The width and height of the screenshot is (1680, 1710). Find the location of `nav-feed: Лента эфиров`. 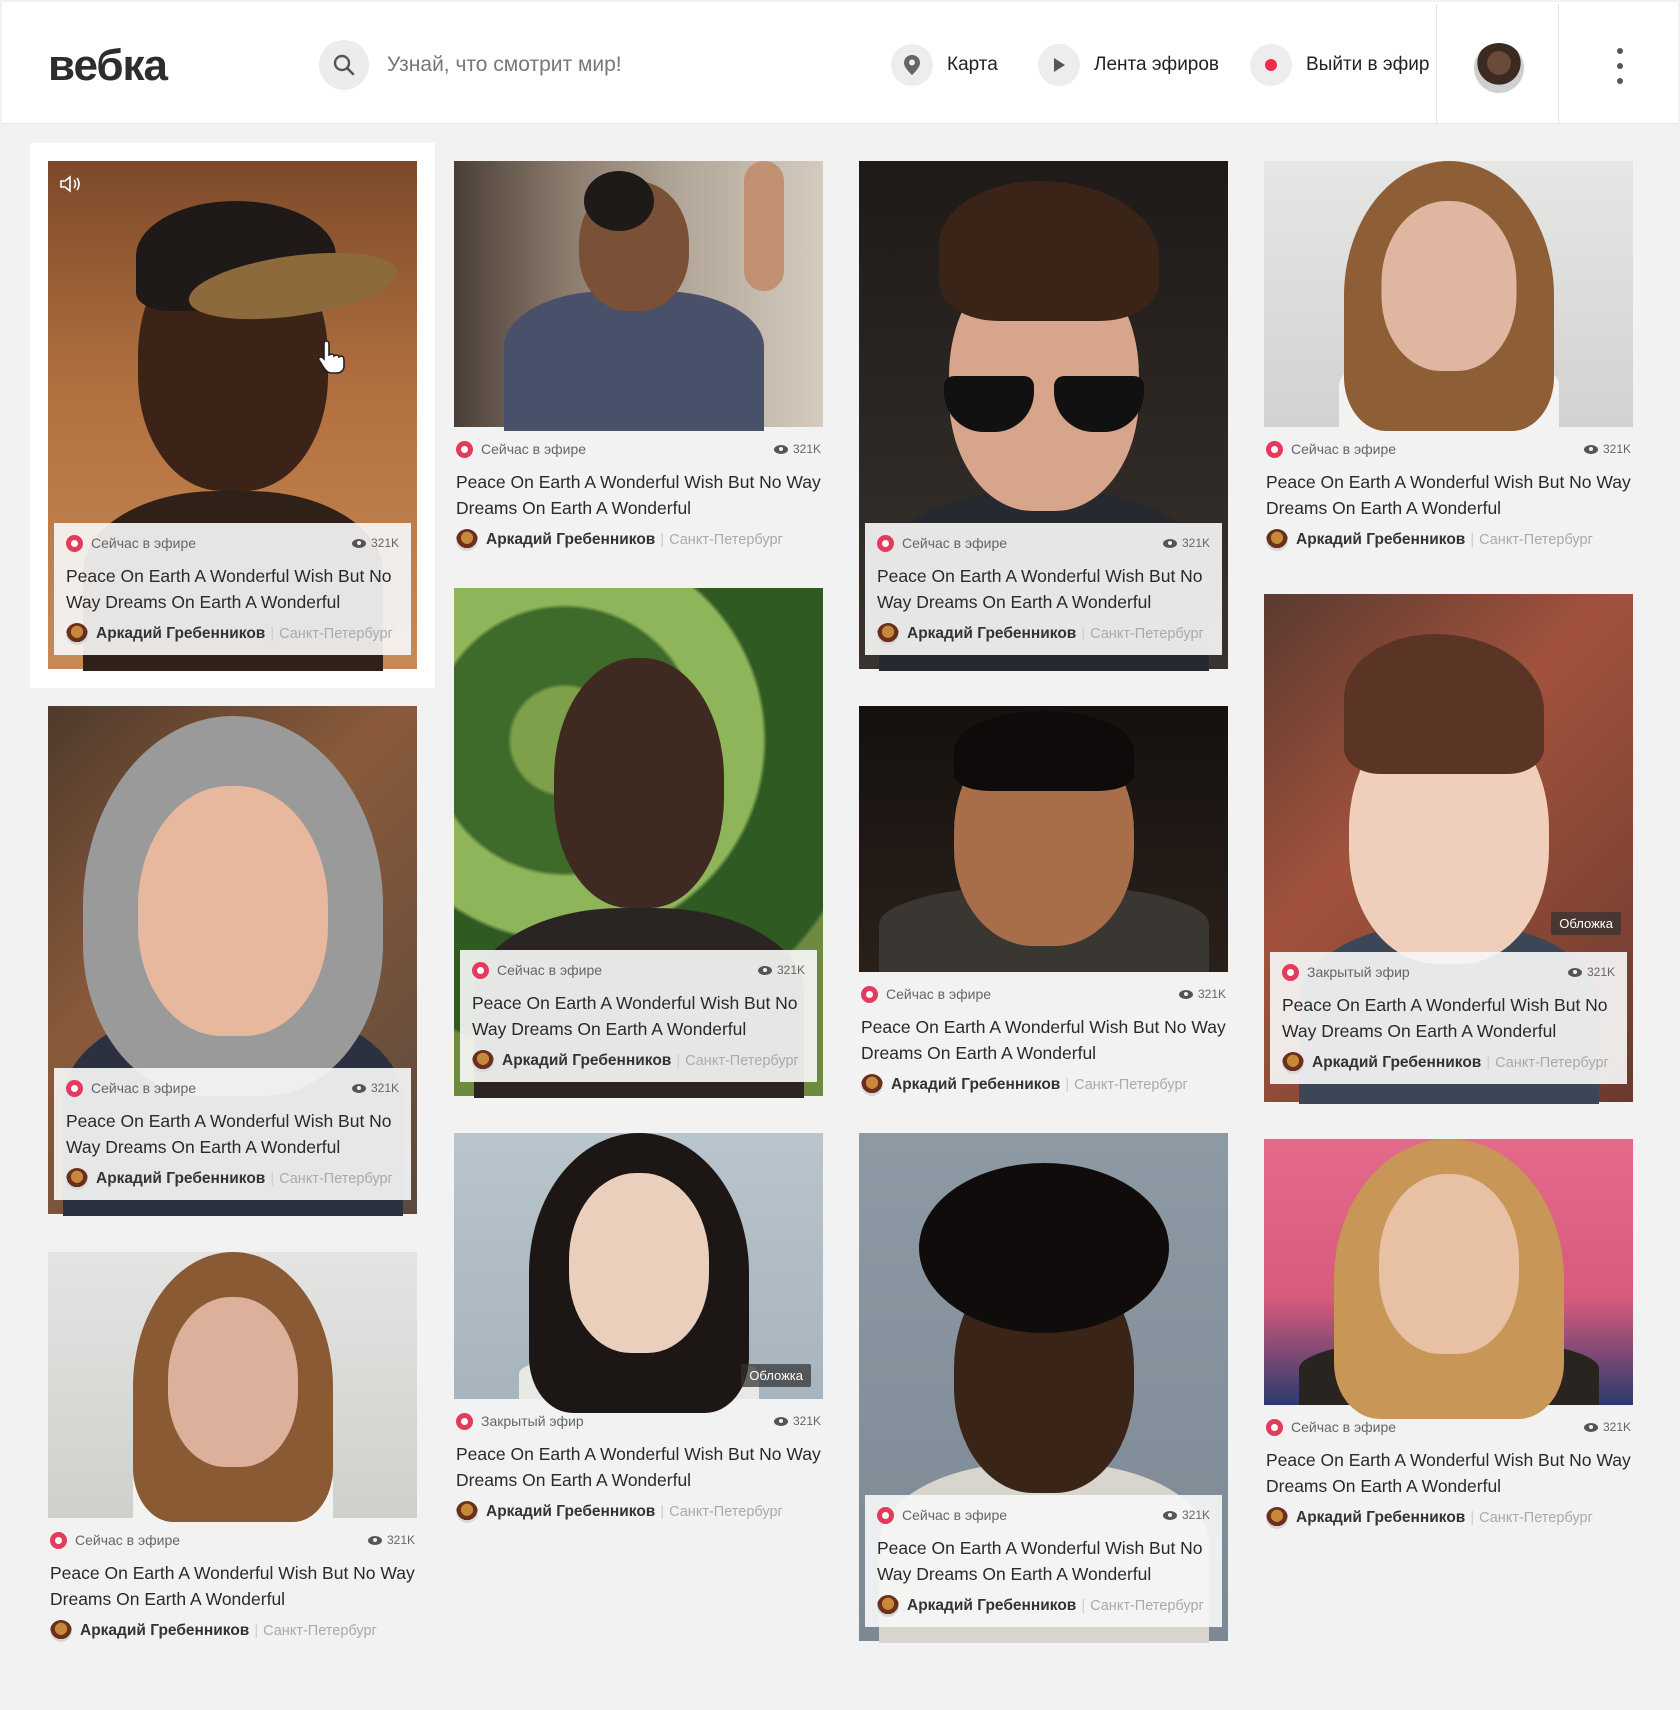

nav-feed: Лента эфиров is located at coordinates (1128, 65).